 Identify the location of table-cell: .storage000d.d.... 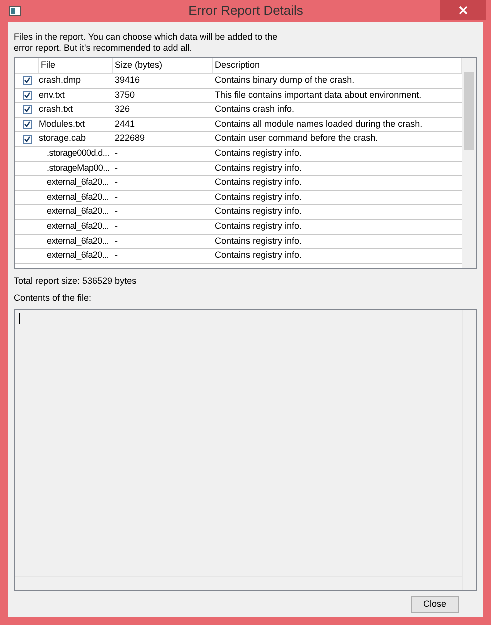
(78, 153).